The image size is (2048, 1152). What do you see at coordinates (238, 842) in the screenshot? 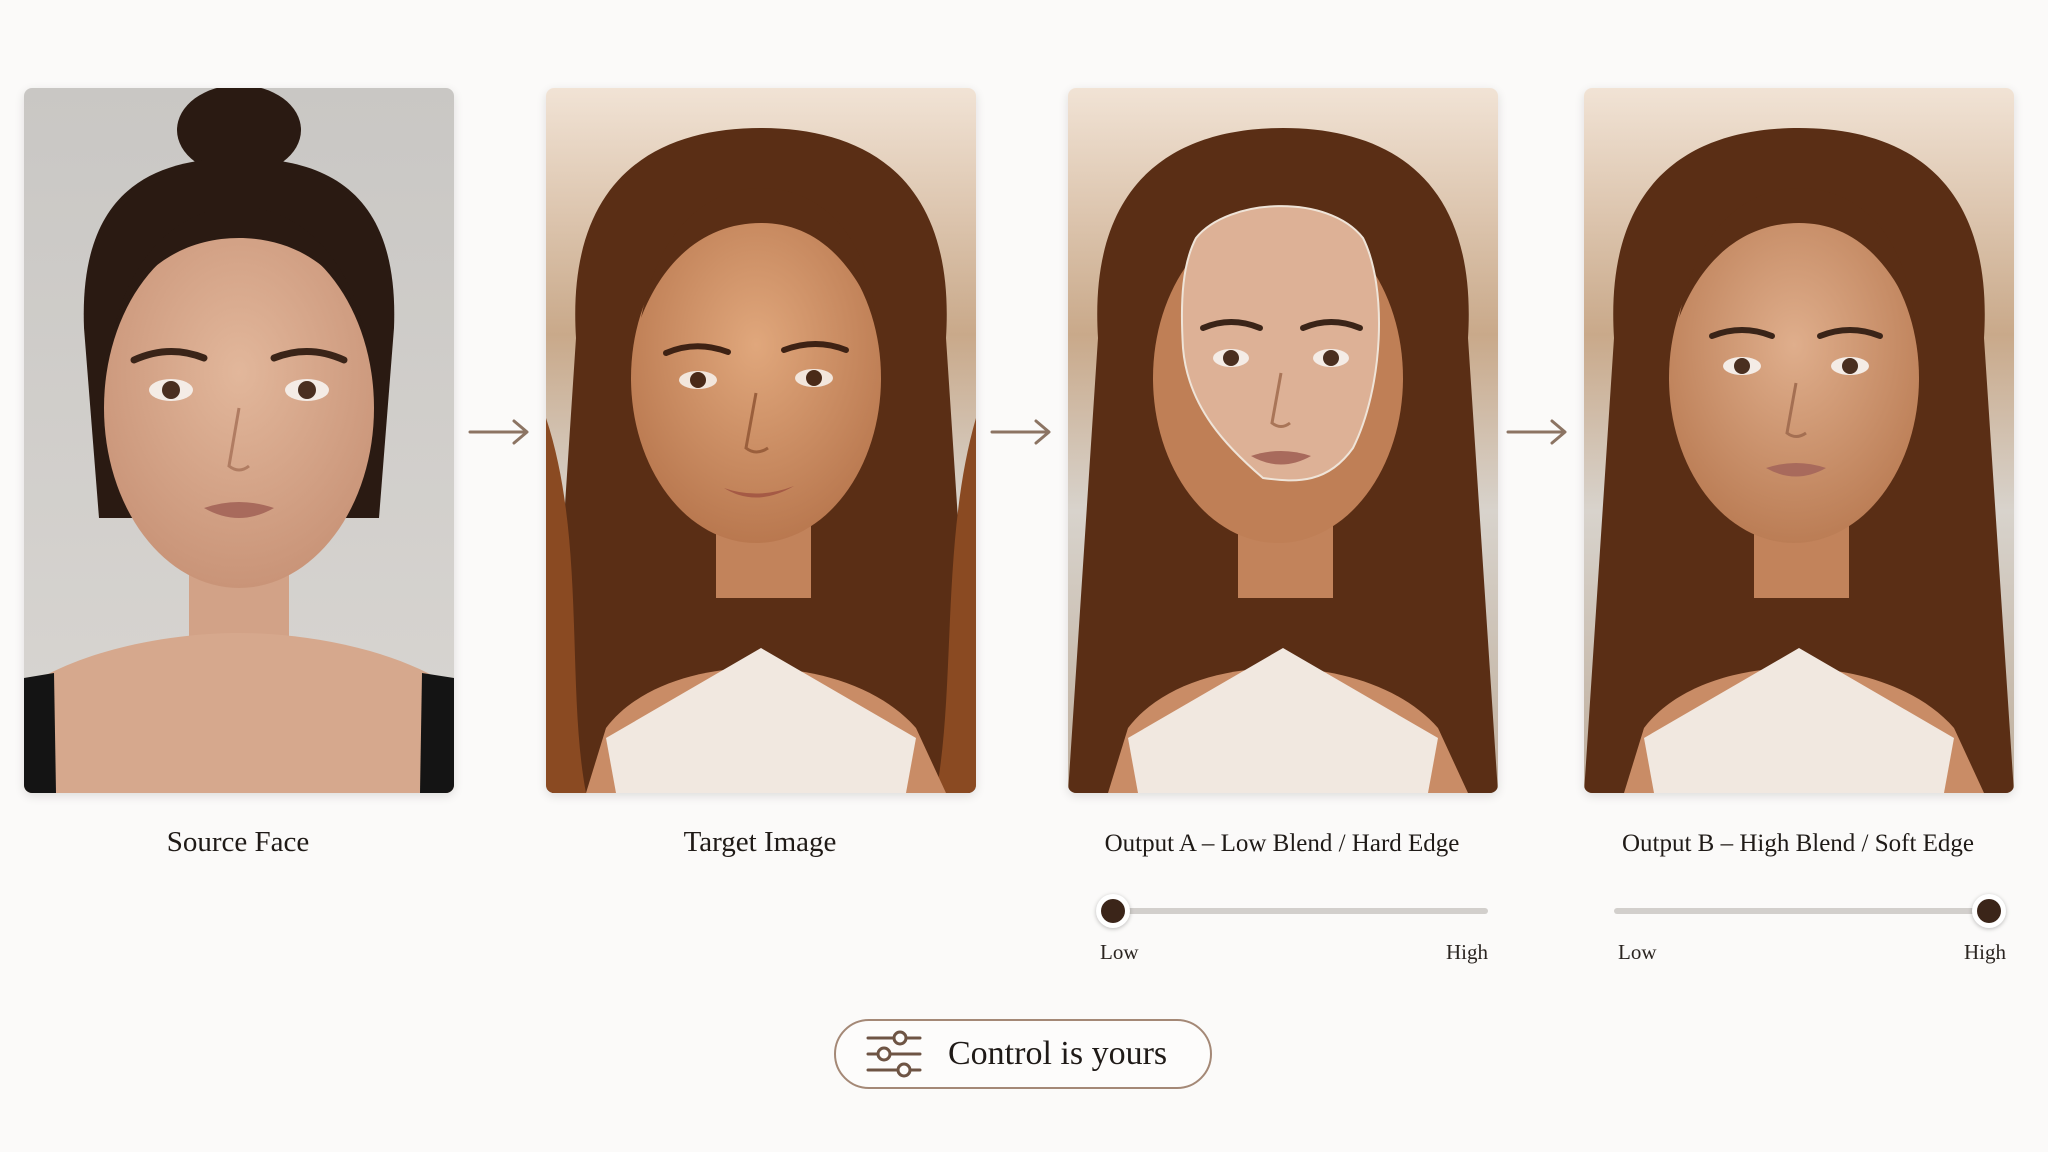
I see `source-face-caption: Source Face` at bounding box center [238, 842].